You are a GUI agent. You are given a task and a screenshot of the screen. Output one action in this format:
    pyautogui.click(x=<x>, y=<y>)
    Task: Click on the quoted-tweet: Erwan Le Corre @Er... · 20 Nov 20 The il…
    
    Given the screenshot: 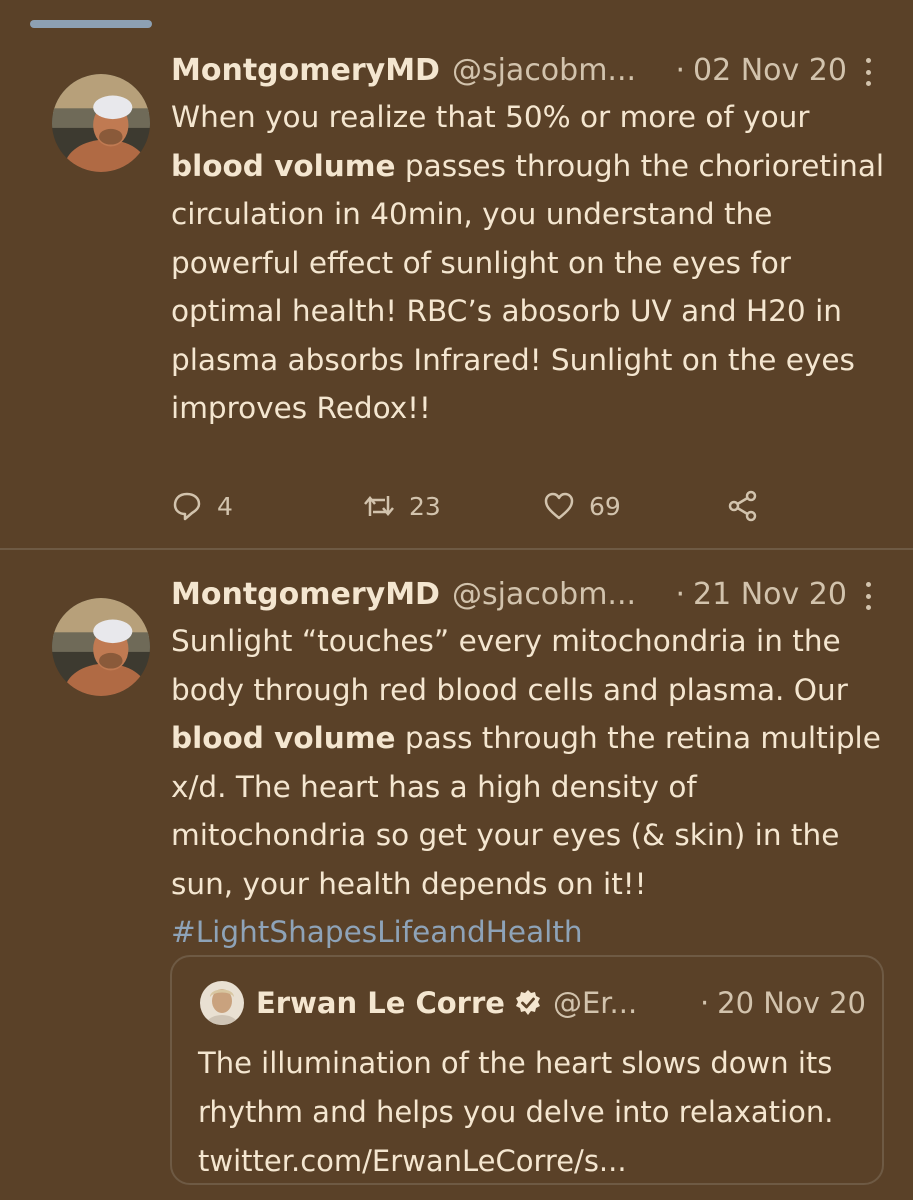 What is the action you would take?
    pyautogui.click(x=527, y=1070)
    